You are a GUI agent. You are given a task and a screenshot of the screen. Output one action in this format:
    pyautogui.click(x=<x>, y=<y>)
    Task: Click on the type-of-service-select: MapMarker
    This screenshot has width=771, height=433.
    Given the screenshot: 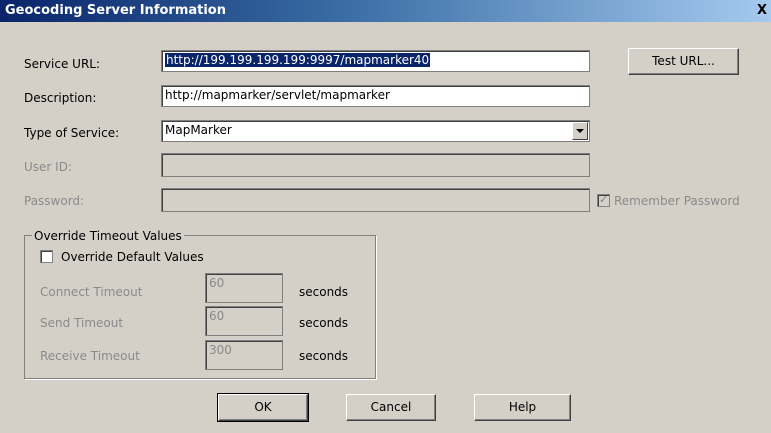 What is the action you would take?
    pyautogui.click(x=375, y=131)
    